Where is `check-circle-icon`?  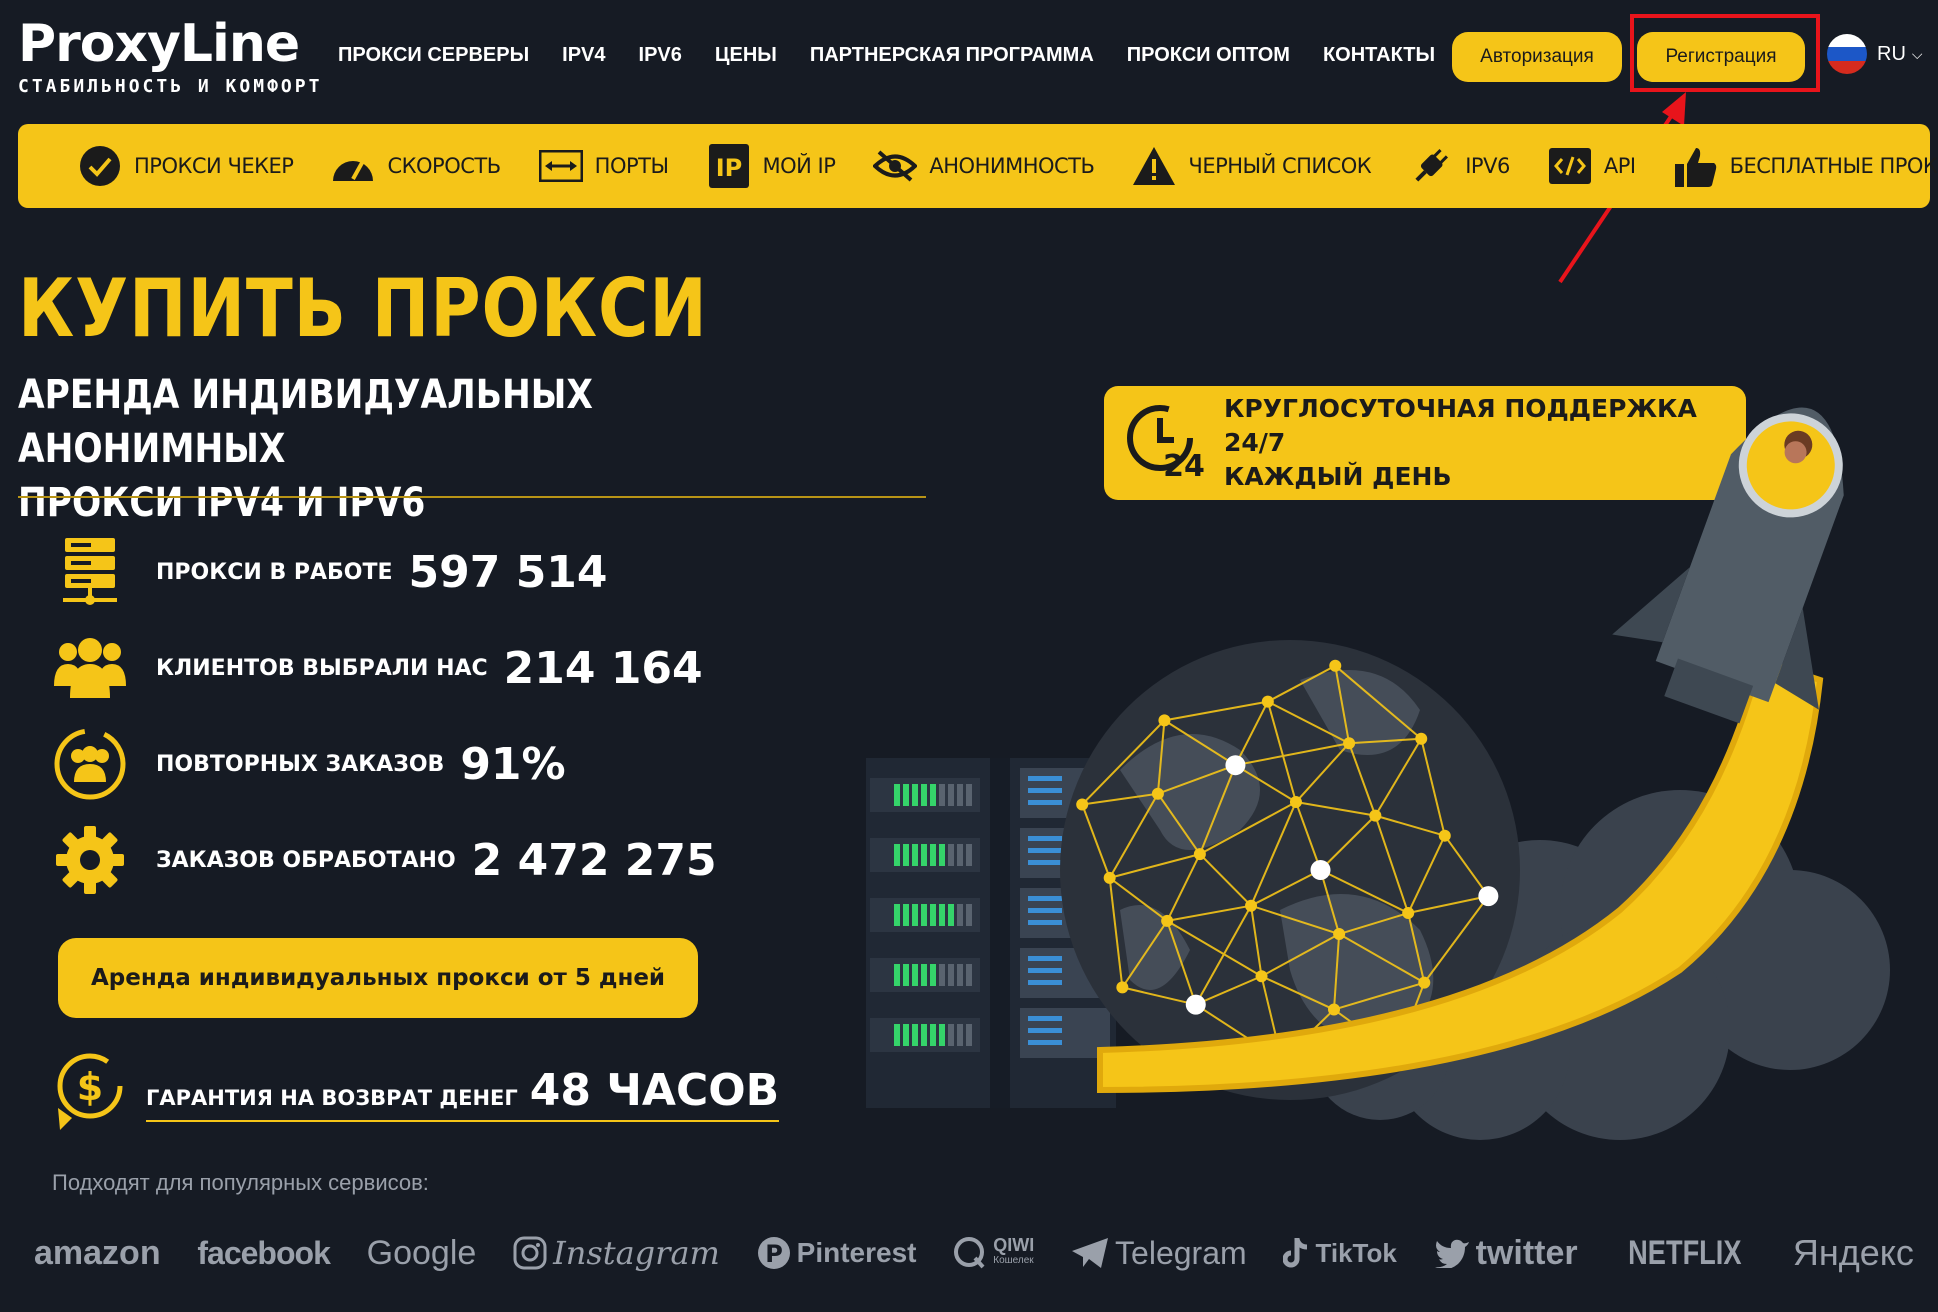 check-circle-icon is located at coordinates (100, 166).